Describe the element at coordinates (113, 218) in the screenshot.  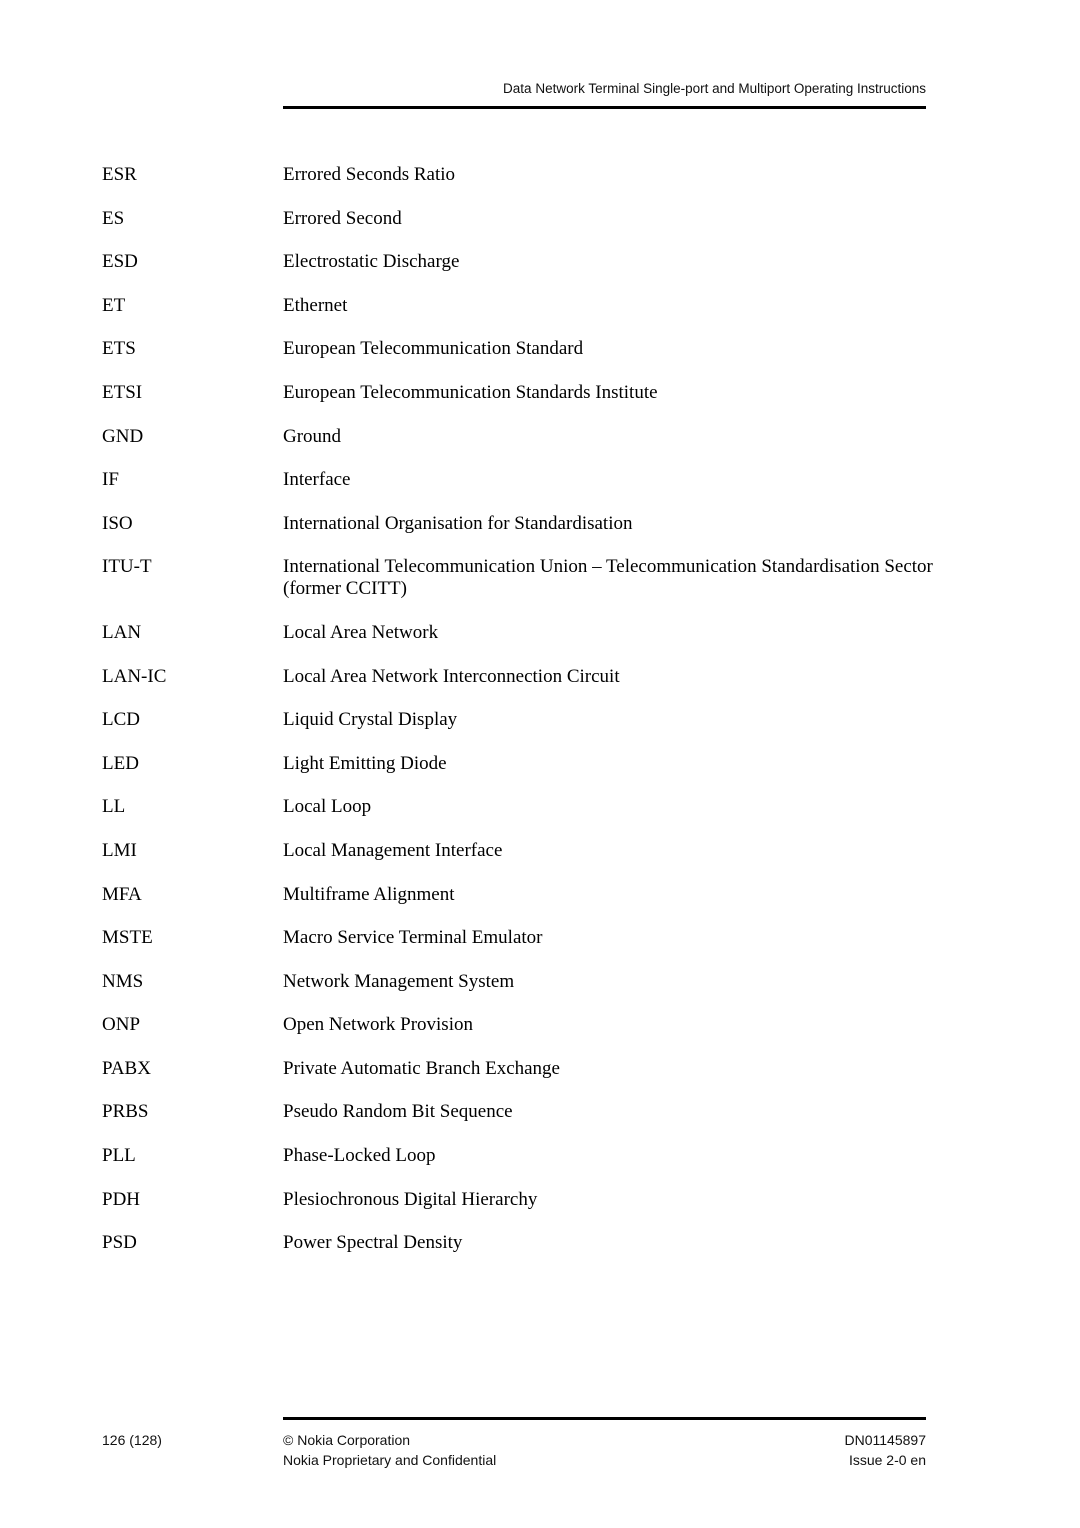
I see `abbreviation: ES` at that location.